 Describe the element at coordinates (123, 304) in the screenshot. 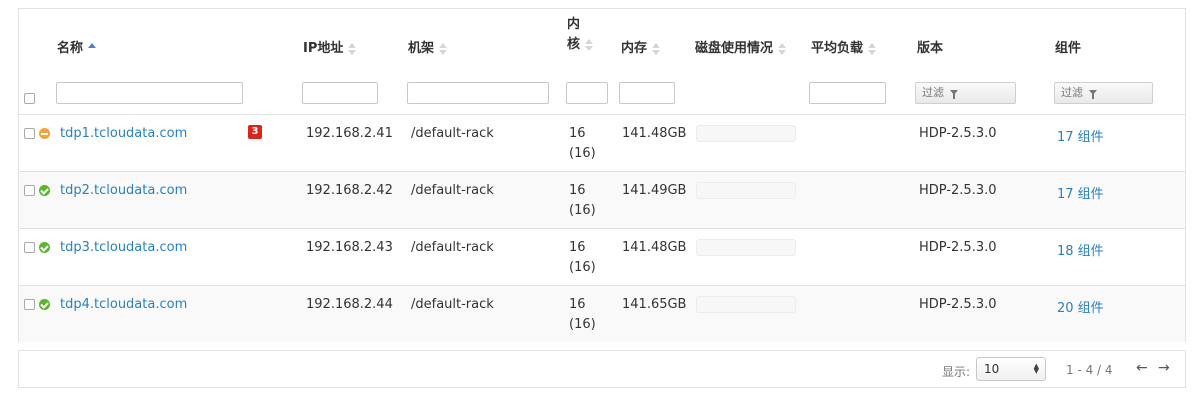

I see `host-name-link: tdp4.tcloudata.com` at that location.